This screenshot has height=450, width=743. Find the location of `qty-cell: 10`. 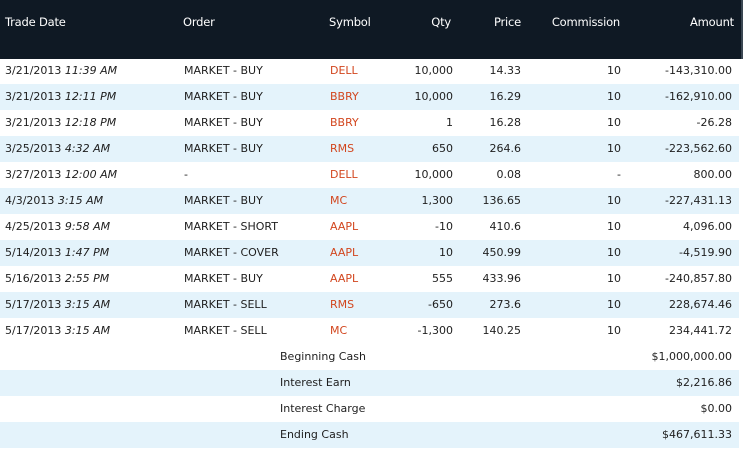

qty-cell: 10 is located at coordinates (446, 252).